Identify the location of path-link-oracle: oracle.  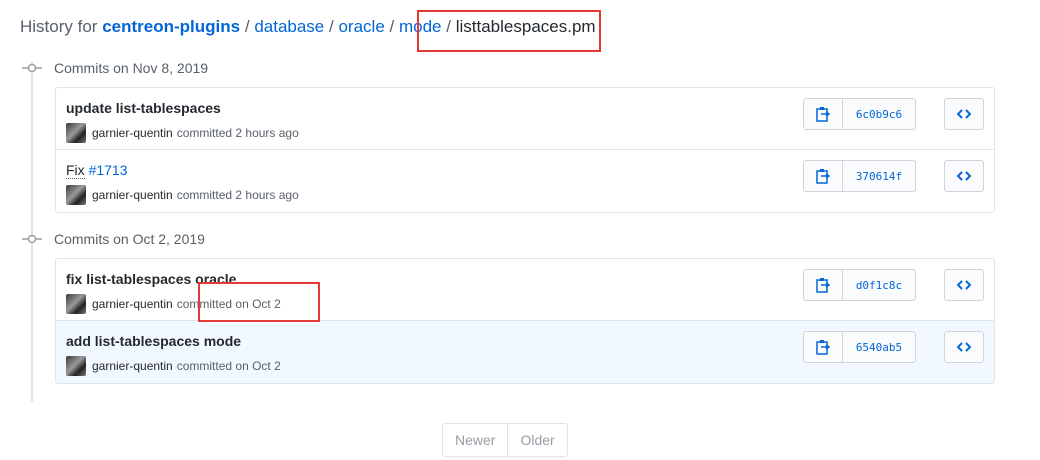
(361, 26).